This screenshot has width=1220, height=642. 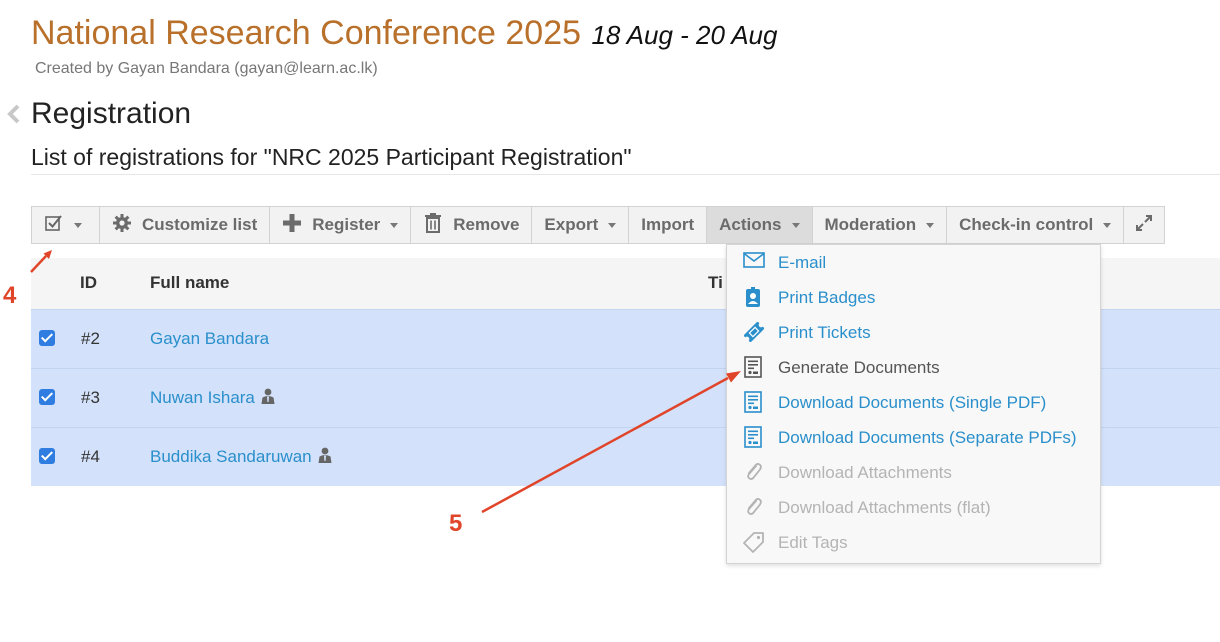 I want to click on fullscreen-button, so click(x=1144, y=225).